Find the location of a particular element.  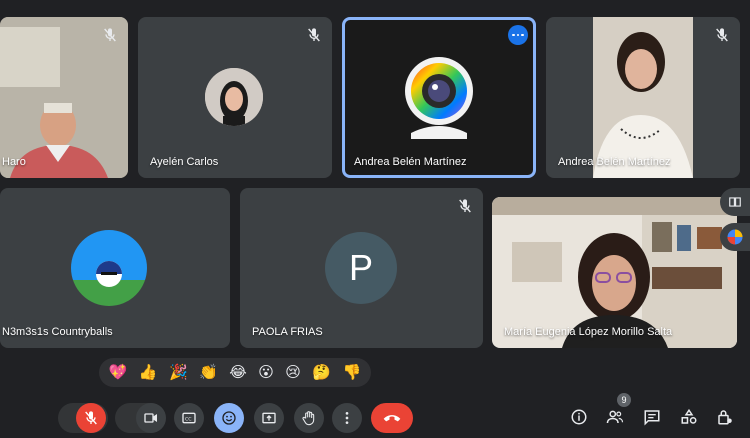

activities-button is located at coordinates (689, 417).